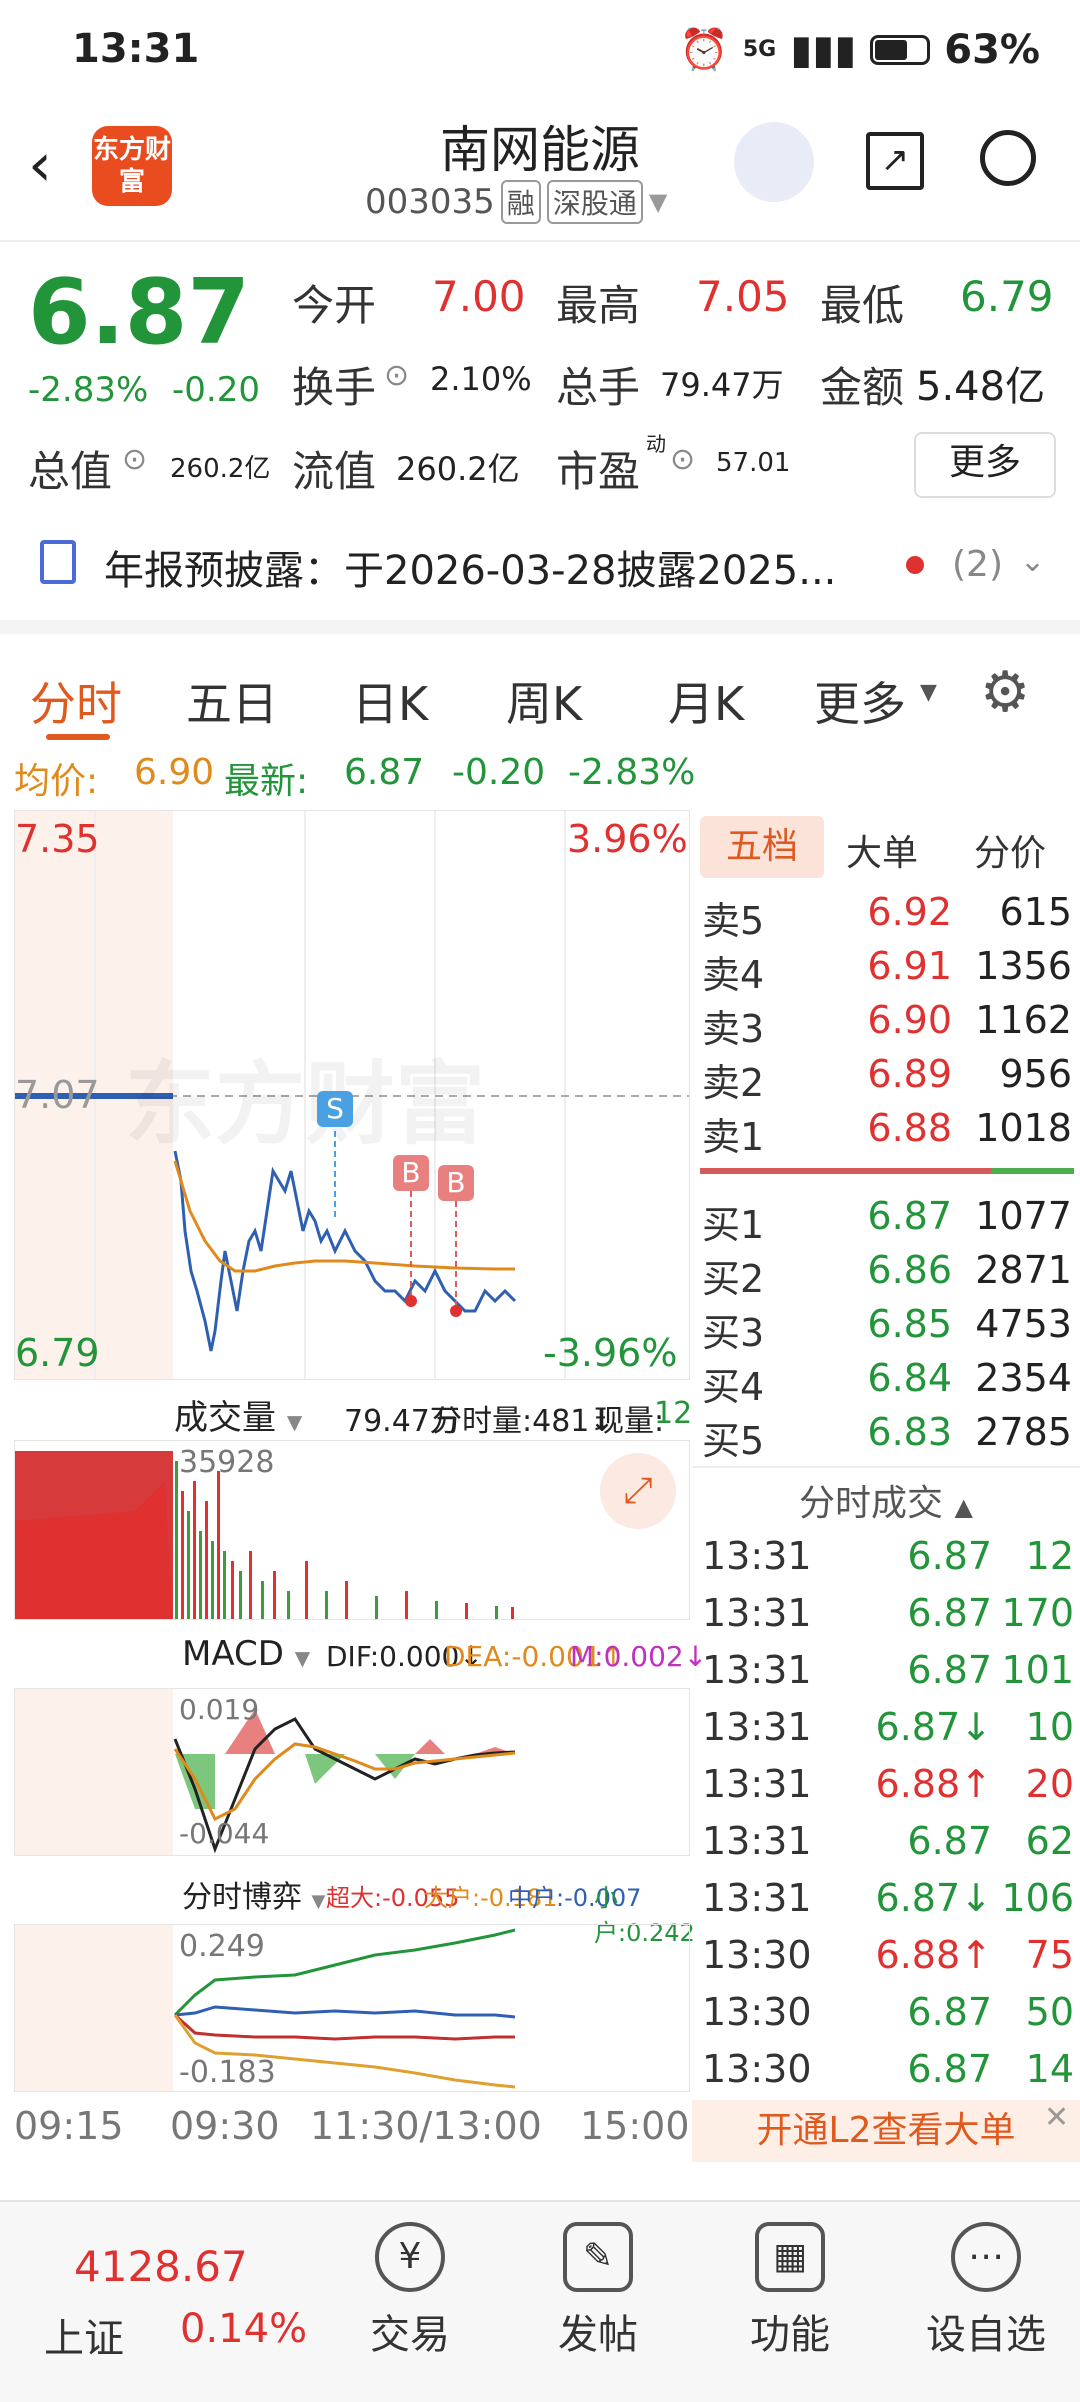 The image size is (1080, 2402). Describe the element at coordinates (762, 847) in the screenshot. I see `tab-five-level: 五档` at that location.